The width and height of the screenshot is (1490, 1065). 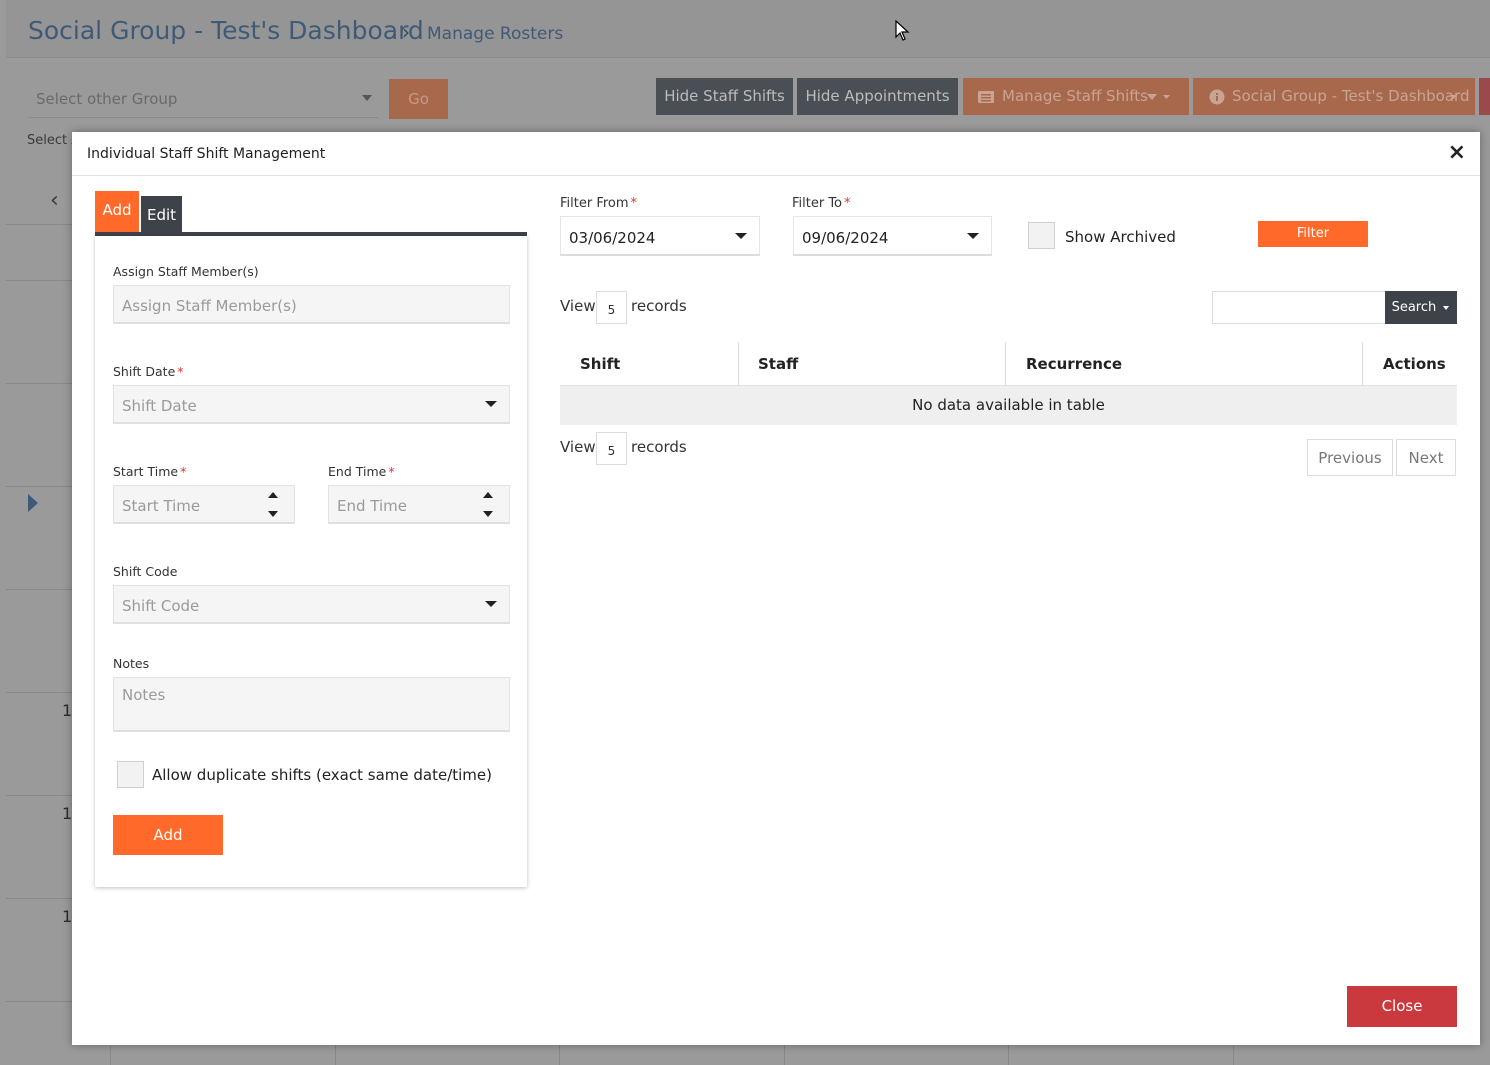 What do you see at coordinates (845, 238) in the screenshot?
I see `filter-to-value: 09/06/2024` at bounding box center [845, 238].